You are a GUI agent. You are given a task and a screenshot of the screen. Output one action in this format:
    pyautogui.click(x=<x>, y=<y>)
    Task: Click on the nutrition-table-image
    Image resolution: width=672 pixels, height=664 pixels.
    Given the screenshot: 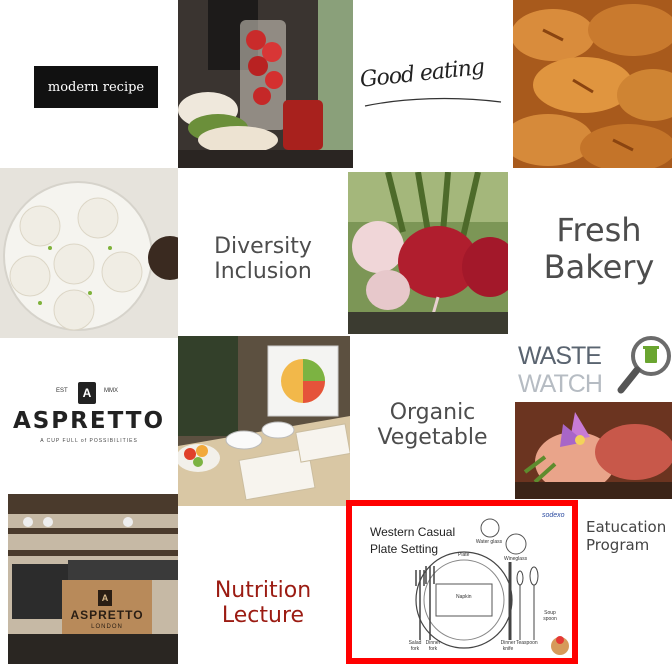 What is the action you would take?
    pyautogui.click(x=264, y=421)
    